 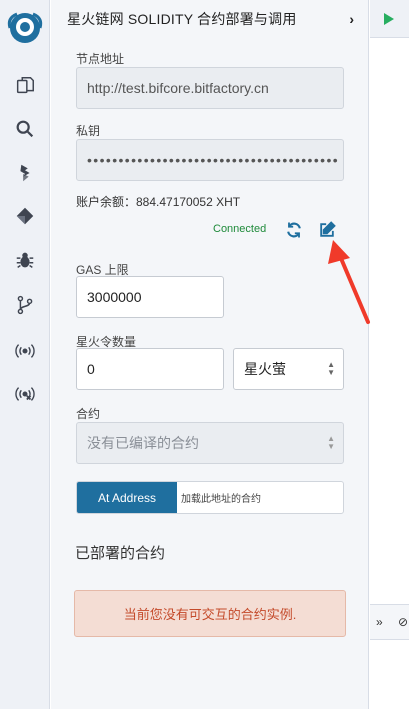 I want to click on chevron-right-icon: ›, so click(x=351, y=19).